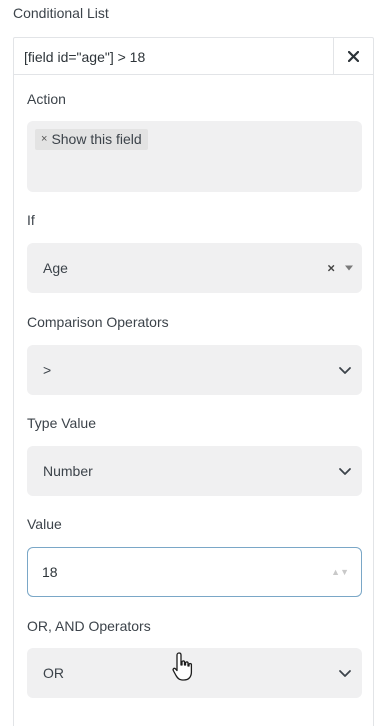 The width and height of the screenshot is (385, 726). Describe the element at coordinates (194, 471) in the screenshot. I see `type-value-select: Number` at that location.